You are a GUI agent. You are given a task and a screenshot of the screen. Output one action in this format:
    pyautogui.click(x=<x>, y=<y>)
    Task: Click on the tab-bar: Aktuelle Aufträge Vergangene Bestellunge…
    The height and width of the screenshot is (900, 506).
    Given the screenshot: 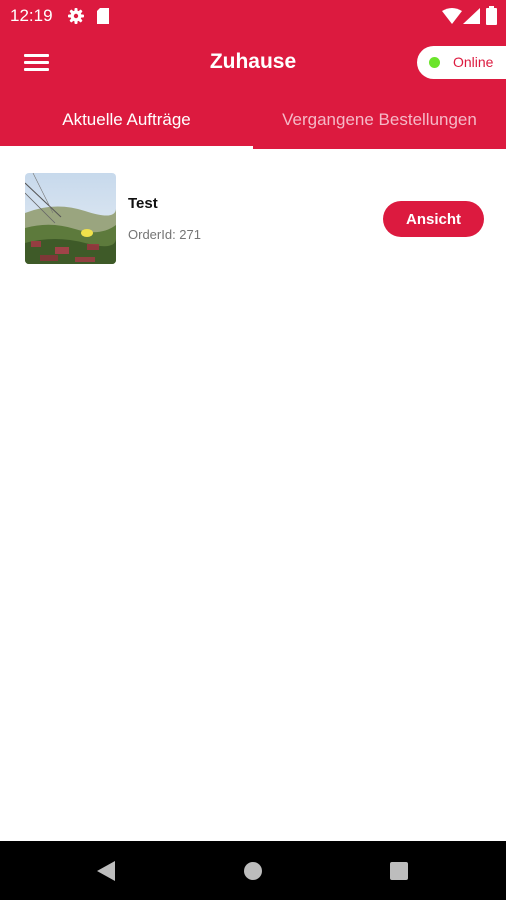 What is the action you would take?
    pyautogui.click(x=253, y=121)
    